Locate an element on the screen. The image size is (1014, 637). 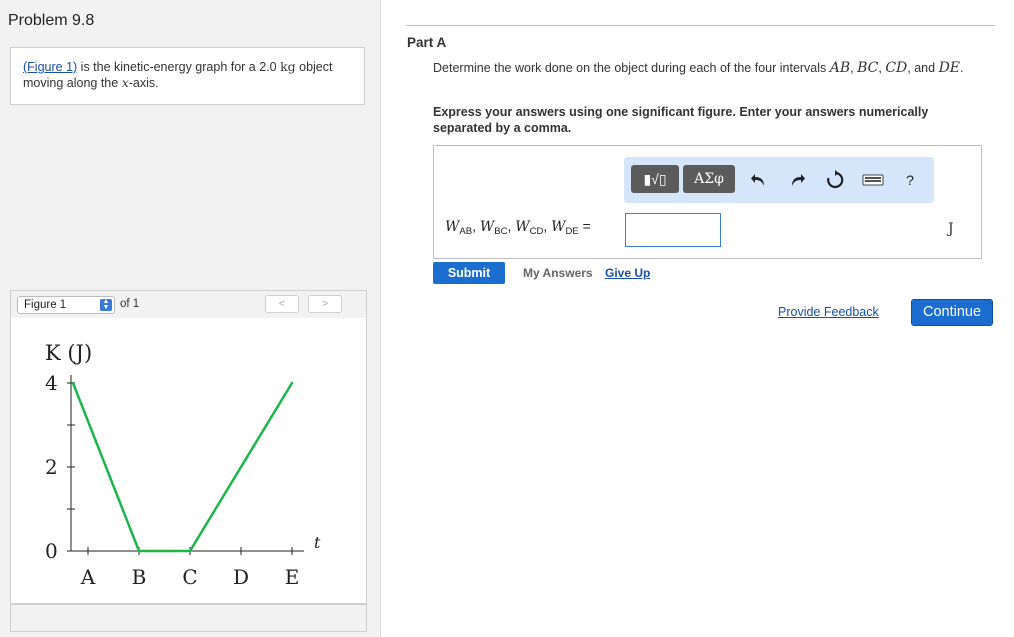
help-button: ? is located at coordinates (910, 180).